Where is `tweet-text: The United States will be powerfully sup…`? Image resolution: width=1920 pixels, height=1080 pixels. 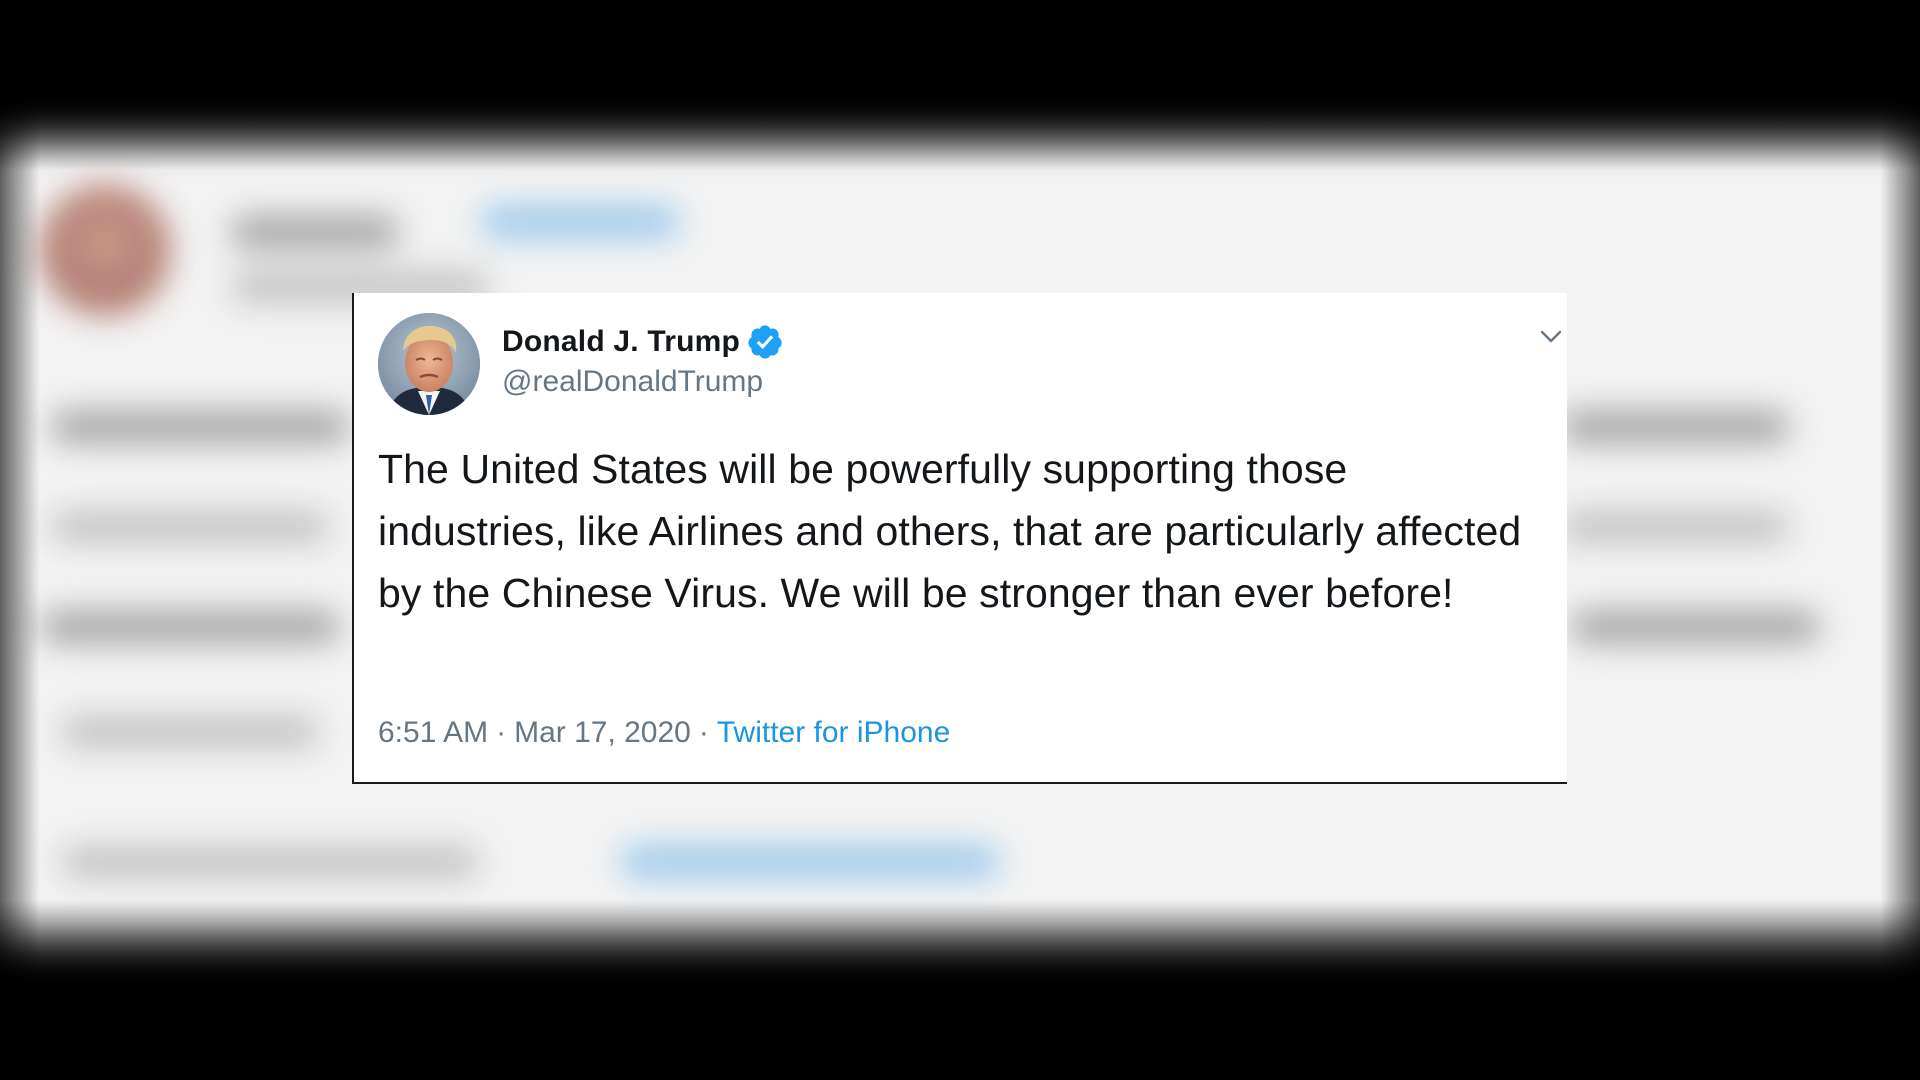
tweet-text: The United States will be powerfully sup… is located at coordinates (950, 531).